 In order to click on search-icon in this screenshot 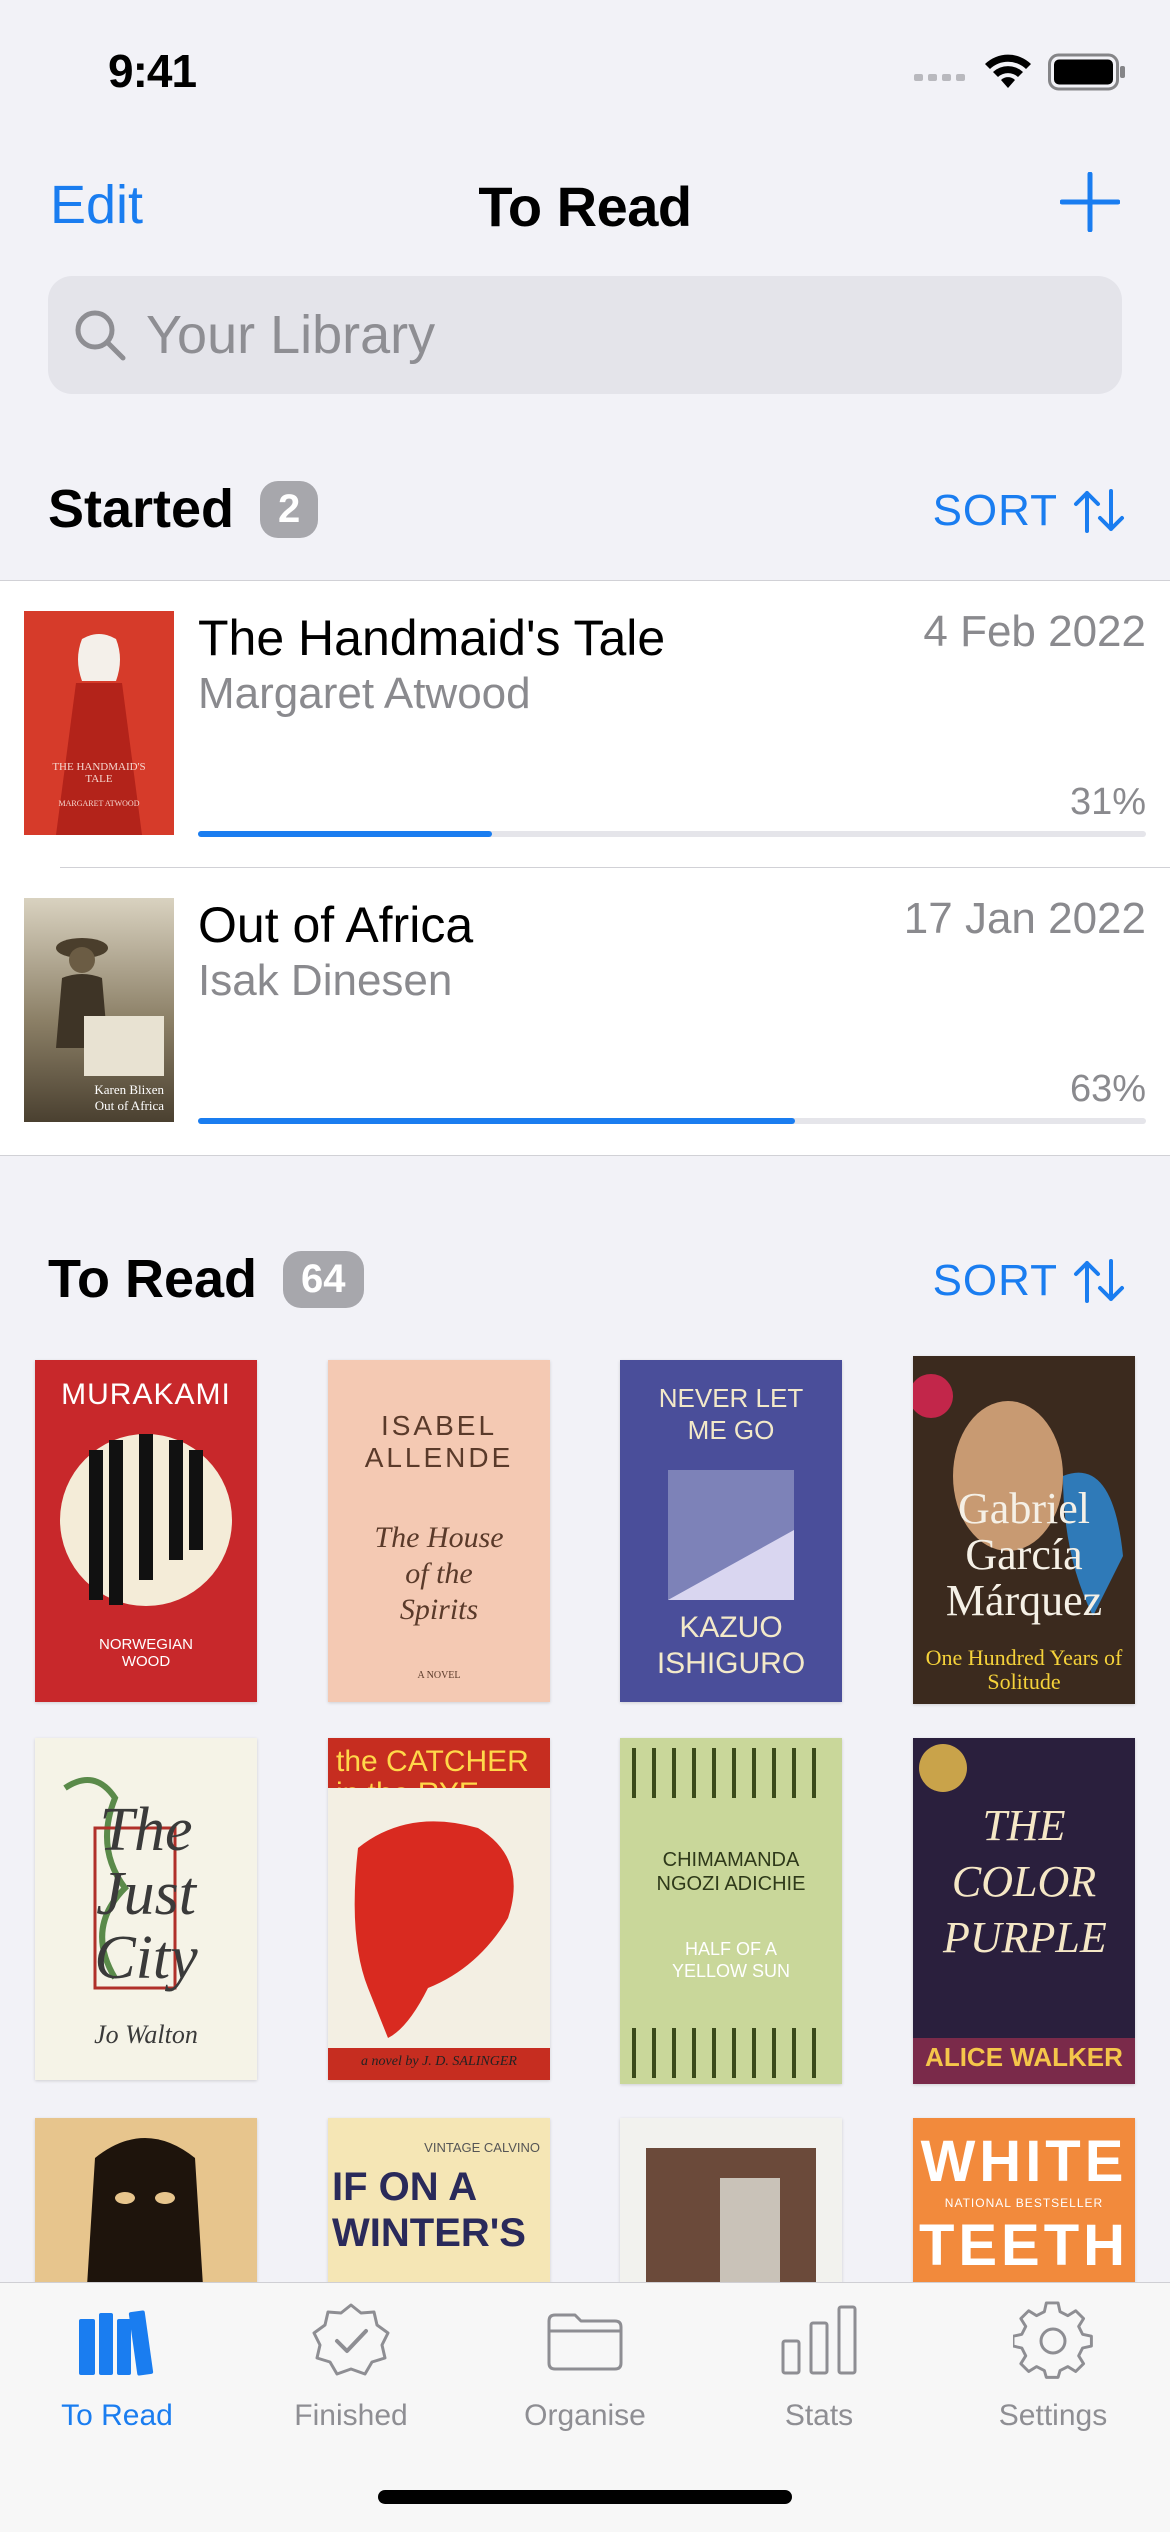, I will do `click(100, 335)`.